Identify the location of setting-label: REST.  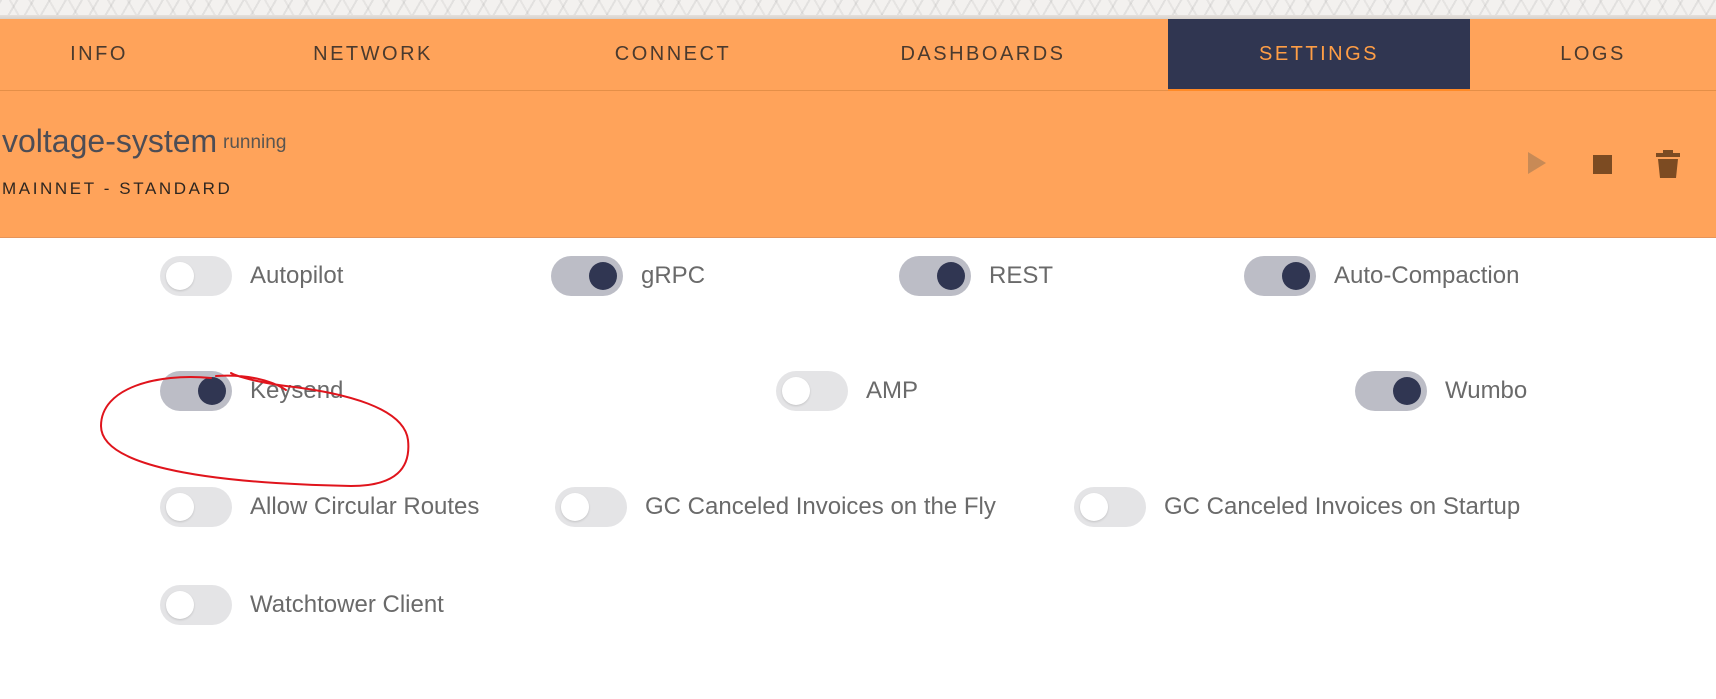
(1021, 275).